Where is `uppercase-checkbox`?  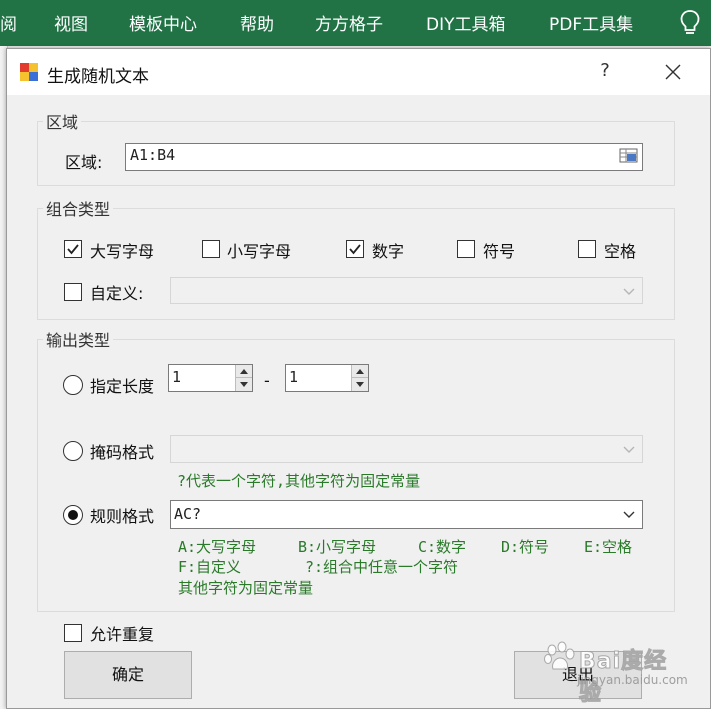
uppercase-checkbox is located at coordinates (73, 249).